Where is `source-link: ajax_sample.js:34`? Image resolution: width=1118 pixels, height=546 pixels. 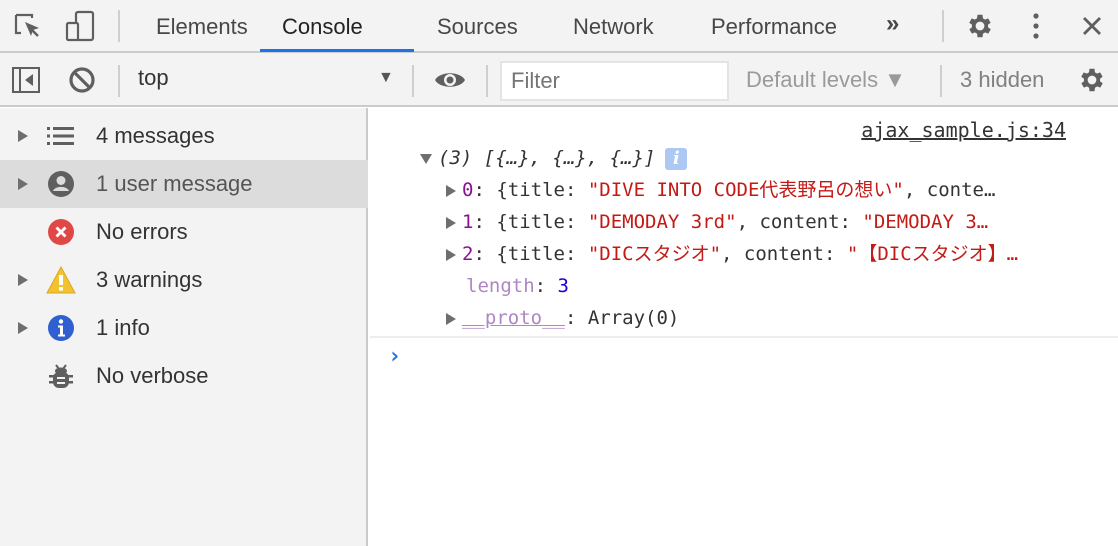 source-link: ajax_sample.js:34 is located at coordinates (963, 130).